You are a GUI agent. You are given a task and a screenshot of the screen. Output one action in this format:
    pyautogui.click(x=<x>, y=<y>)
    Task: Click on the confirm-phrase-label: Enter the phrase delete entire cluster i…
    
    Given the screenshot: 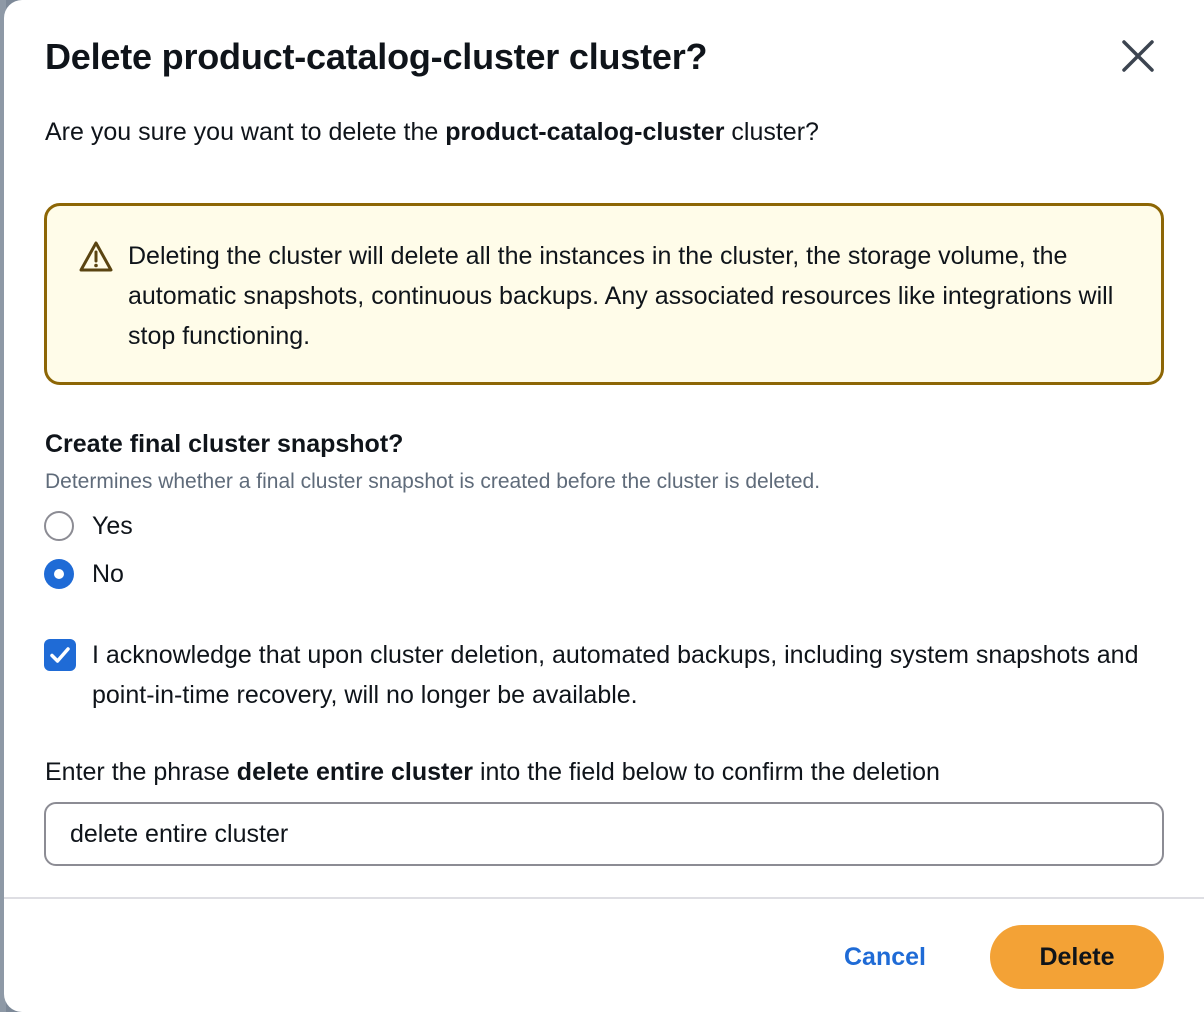 What is the action you would take?
    pyautogui.click(x=492, y=772)
    